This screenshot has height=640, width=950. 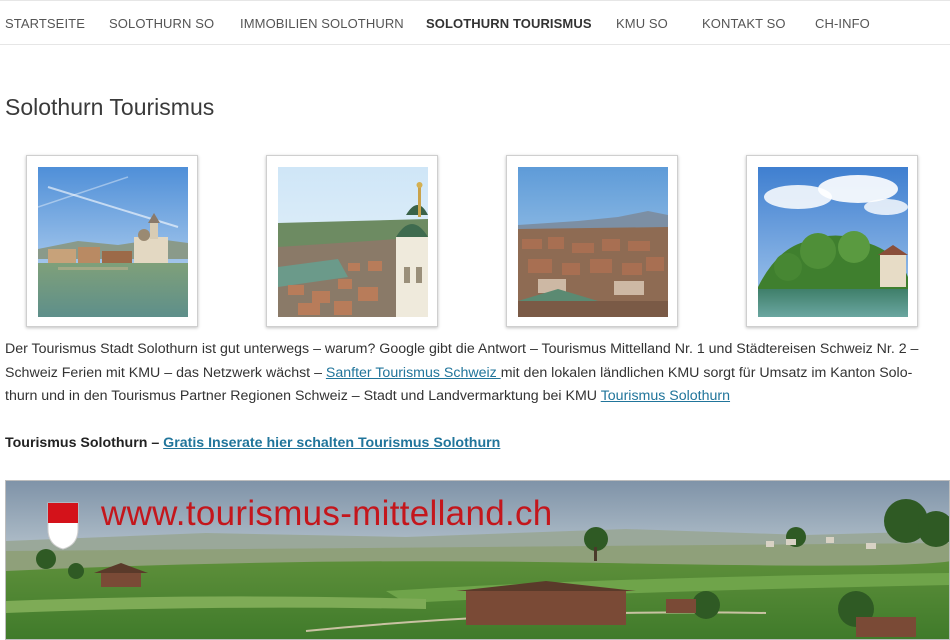 What do you see at coordinates (322, 23) in the screenshot?
I see `nav-item-immobilien-solothurn: IMMOBILIEN SOLOTHURN` at bounding box center [322, 23].